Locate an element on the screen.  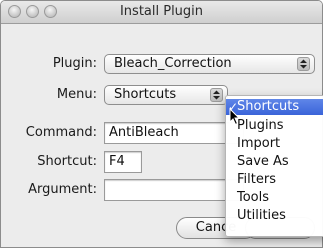
menu-label: Menu: is located at coordinates (76, 94).